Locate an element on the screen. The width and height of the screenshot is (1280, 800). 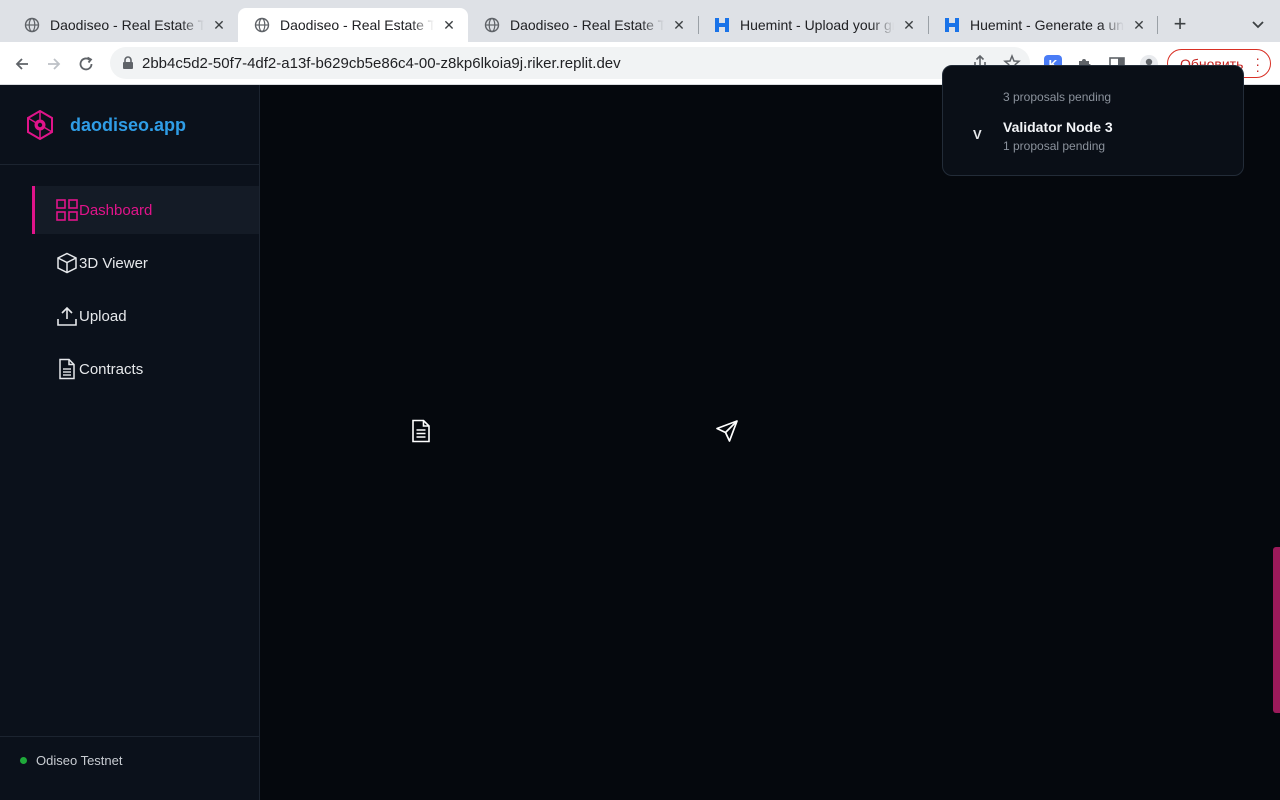
sidebar-item-label: Upload is located at coordinates (103, 316).